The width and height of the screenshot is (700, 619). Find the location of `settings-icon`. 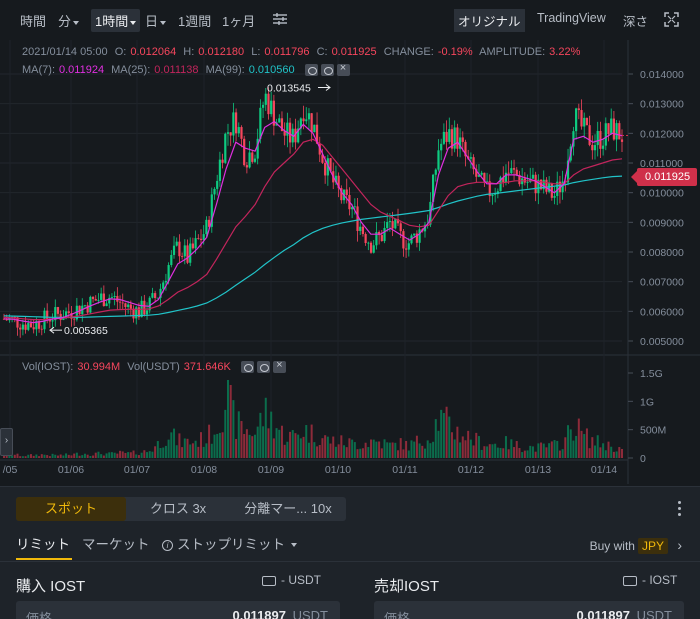

settings-icon is located at coordinates (327, 70).